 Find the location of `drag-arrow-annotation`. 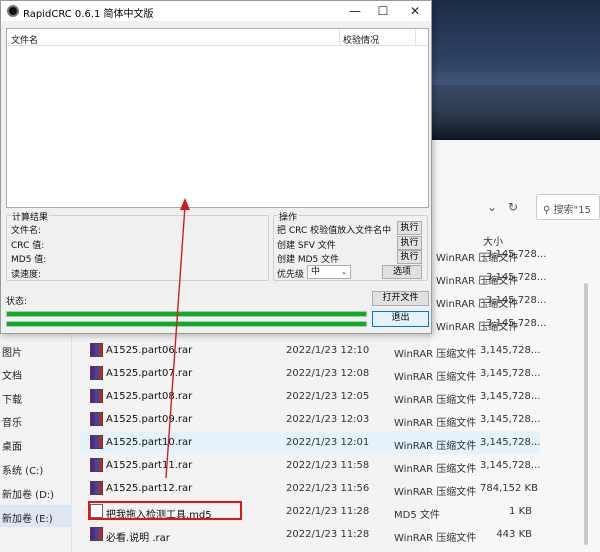

drag-arrow-annotation is located at coordinates (177, 338).